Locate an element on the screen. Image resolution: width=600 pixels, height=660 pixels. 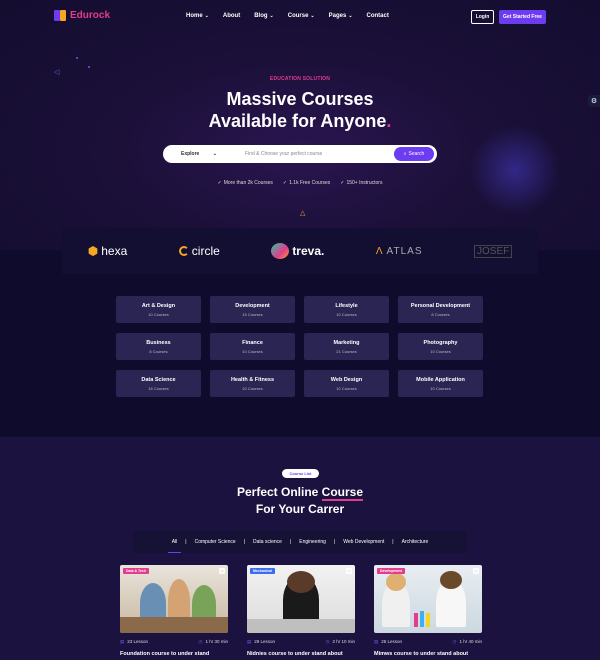
logo: Edurock is located at coordinates (82, 15).